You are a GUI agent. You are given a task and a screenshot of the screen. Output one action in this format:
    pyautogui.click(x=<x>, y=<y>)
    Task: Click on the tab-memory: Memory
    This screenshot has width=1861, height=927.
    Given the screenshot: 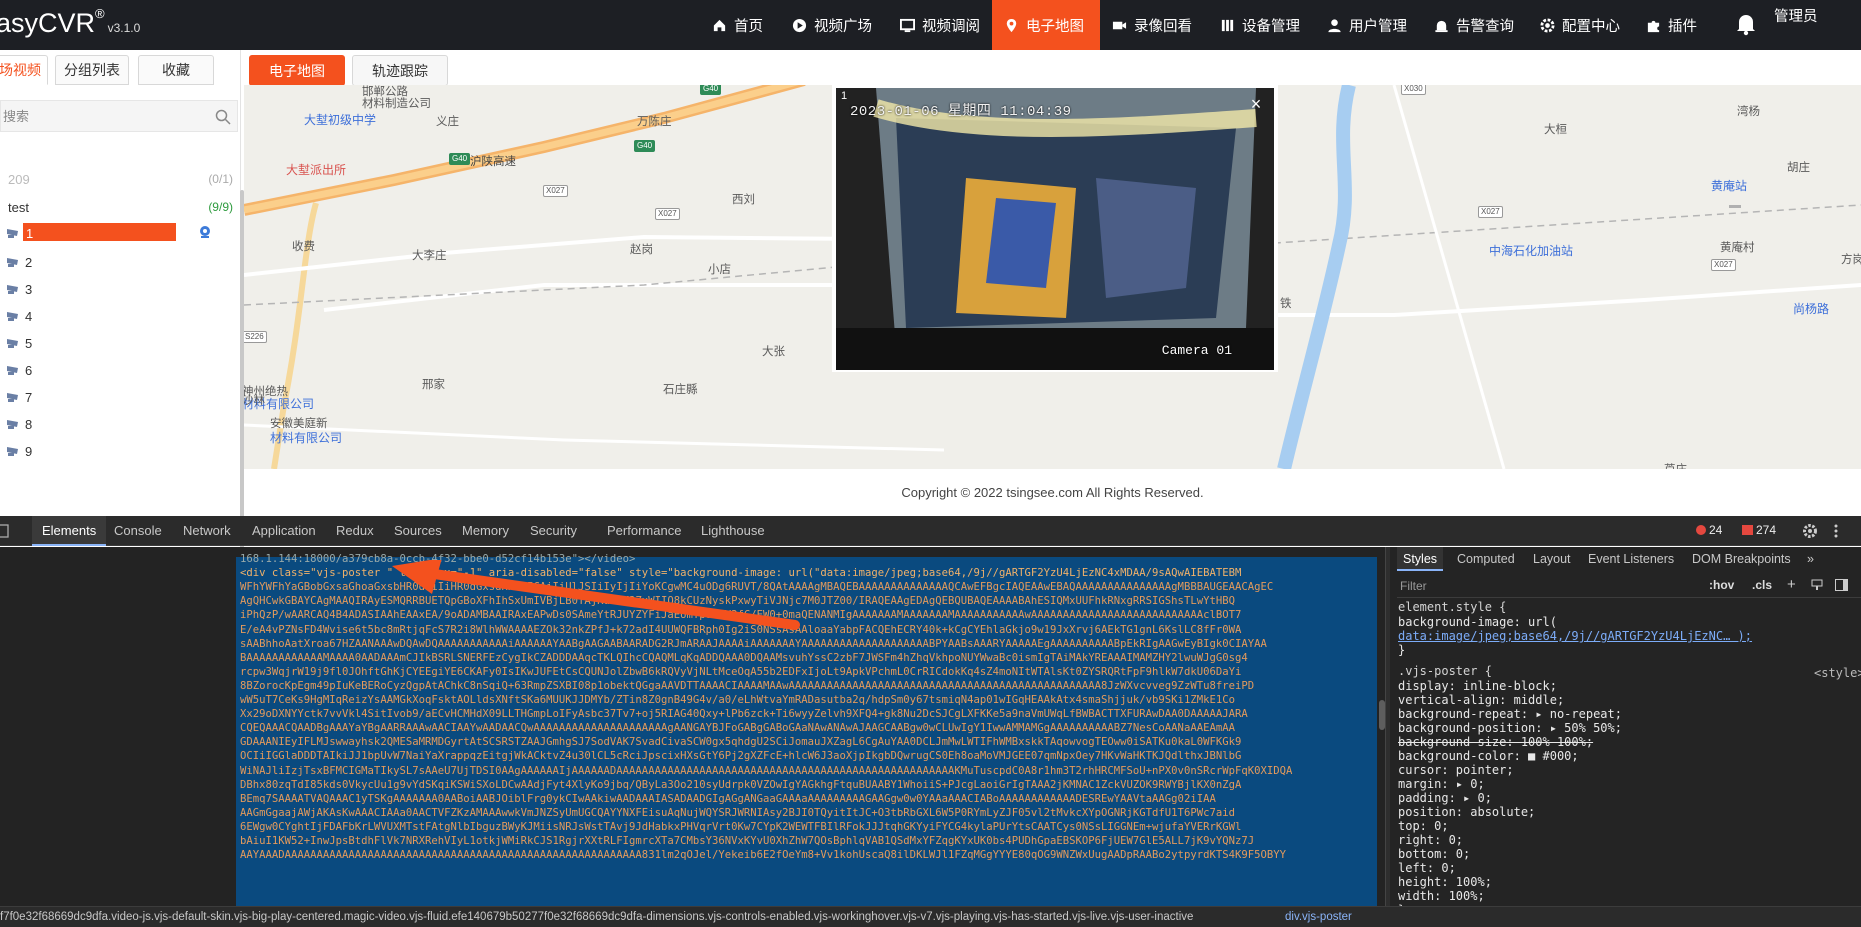 What is the action you would take?
    pyautogui.click(x=485, y=531)
    